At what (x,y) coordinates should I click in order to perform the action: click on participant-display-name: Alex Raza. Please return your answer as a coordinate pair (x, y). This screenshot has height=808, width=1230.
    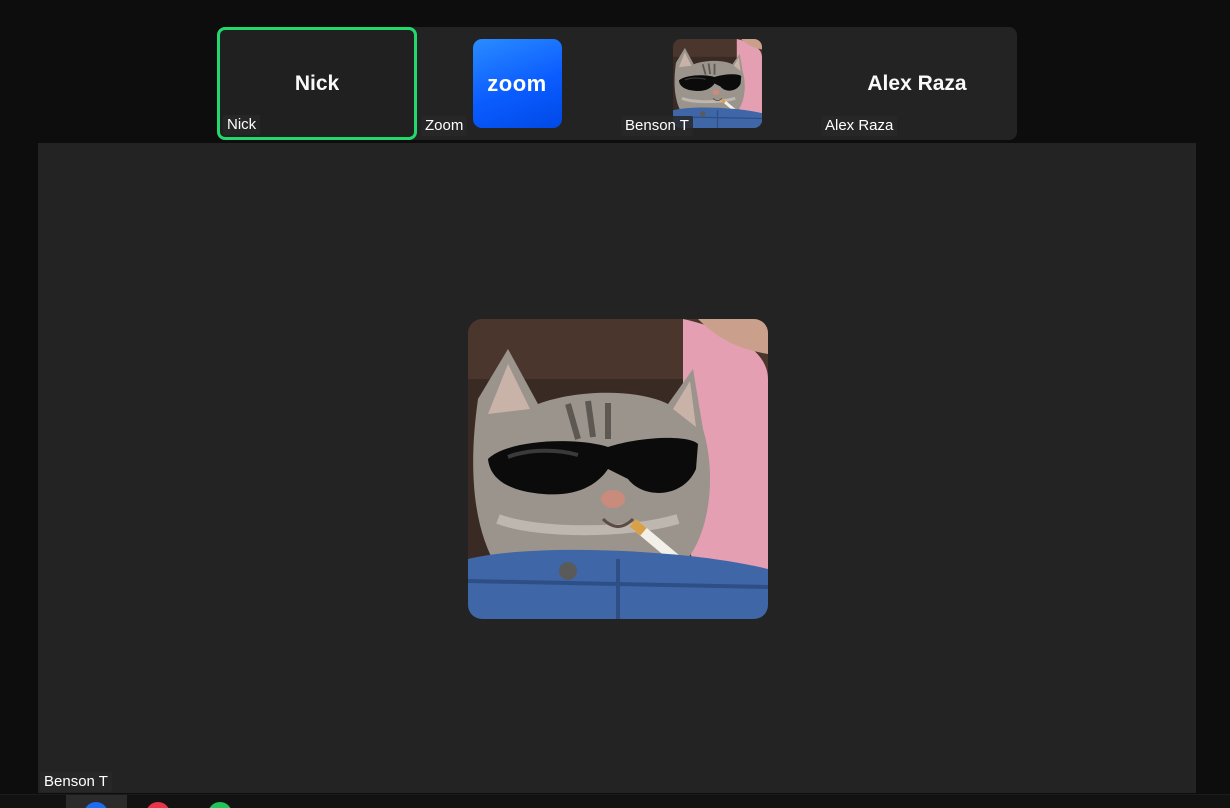
    Looking at the image, I should click on (917, 83).